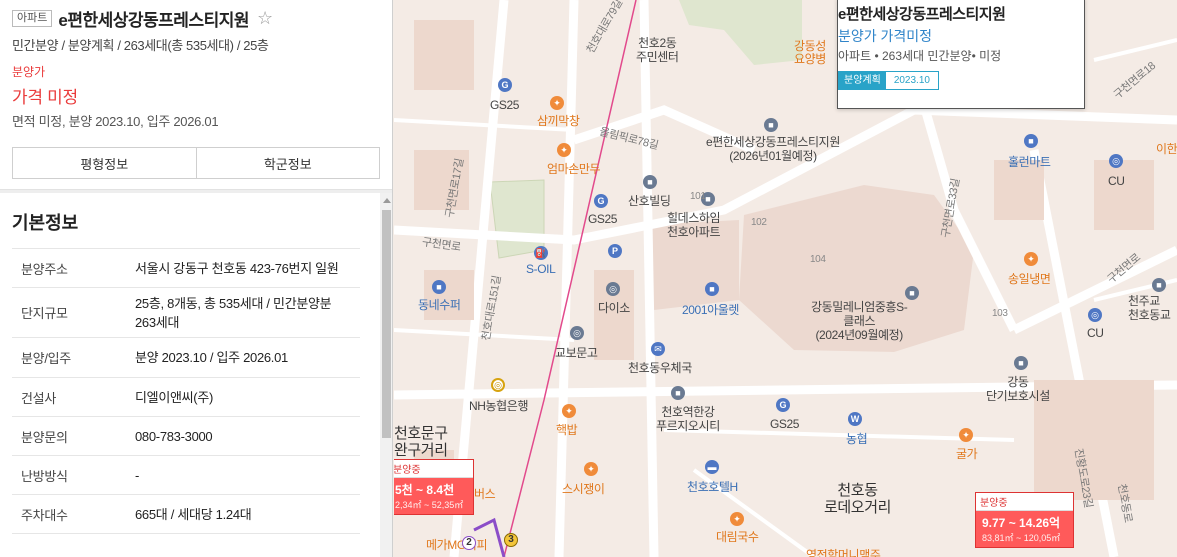 This screenshot has height=557, width=1177. Describe the element at coordinates (614, 308) in the screenshot. I see `map-poi-label: 다이소` at that location.